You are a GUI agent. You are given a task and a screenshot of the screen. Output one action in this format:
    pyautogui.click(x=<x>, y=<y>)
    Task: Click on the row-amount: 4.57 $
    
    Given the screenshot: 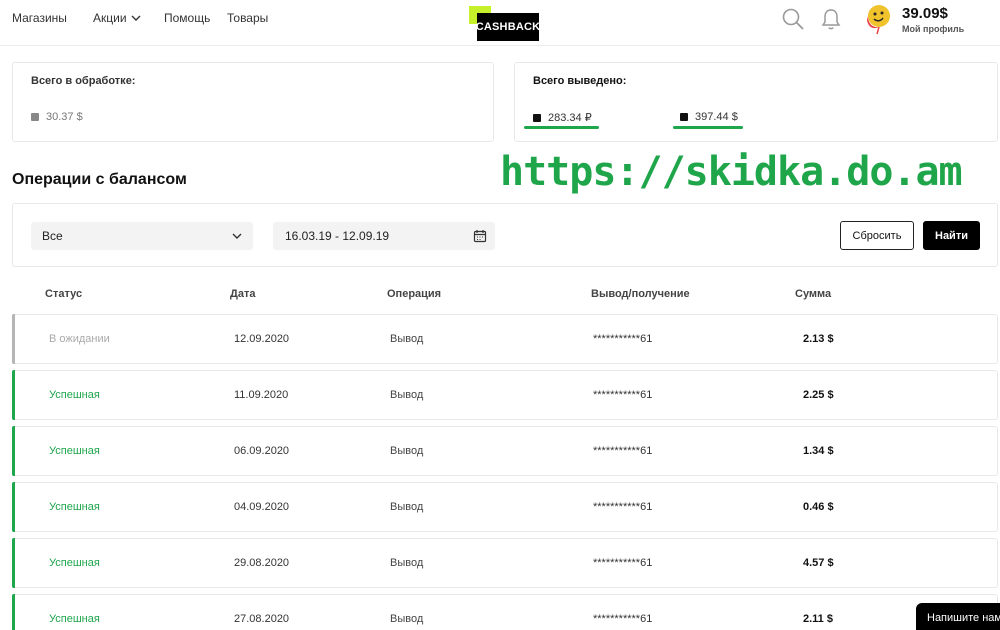 What is the action you would take?
    pyautogui.click(x=818, y=563)
    